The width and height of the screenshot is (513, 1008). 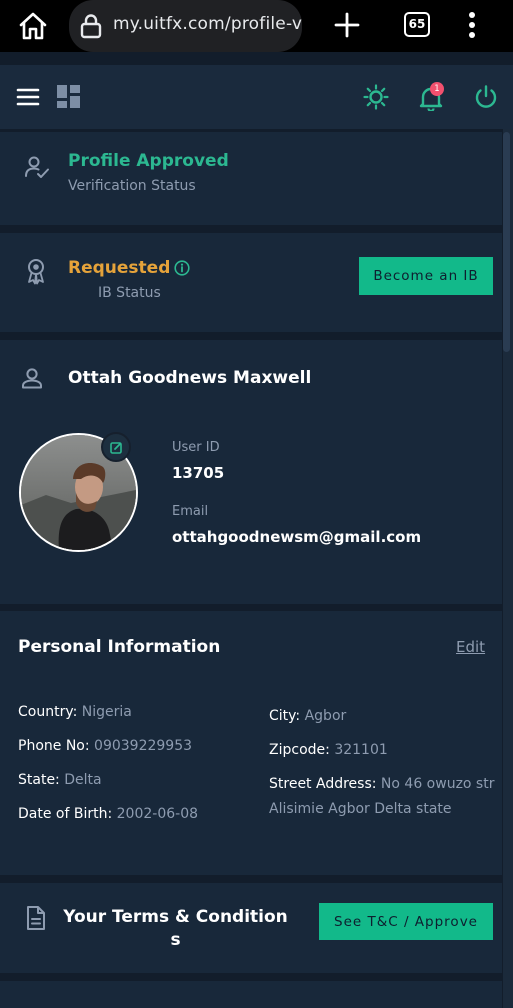 I want to click on award-icon, so click(x=36, y=272).